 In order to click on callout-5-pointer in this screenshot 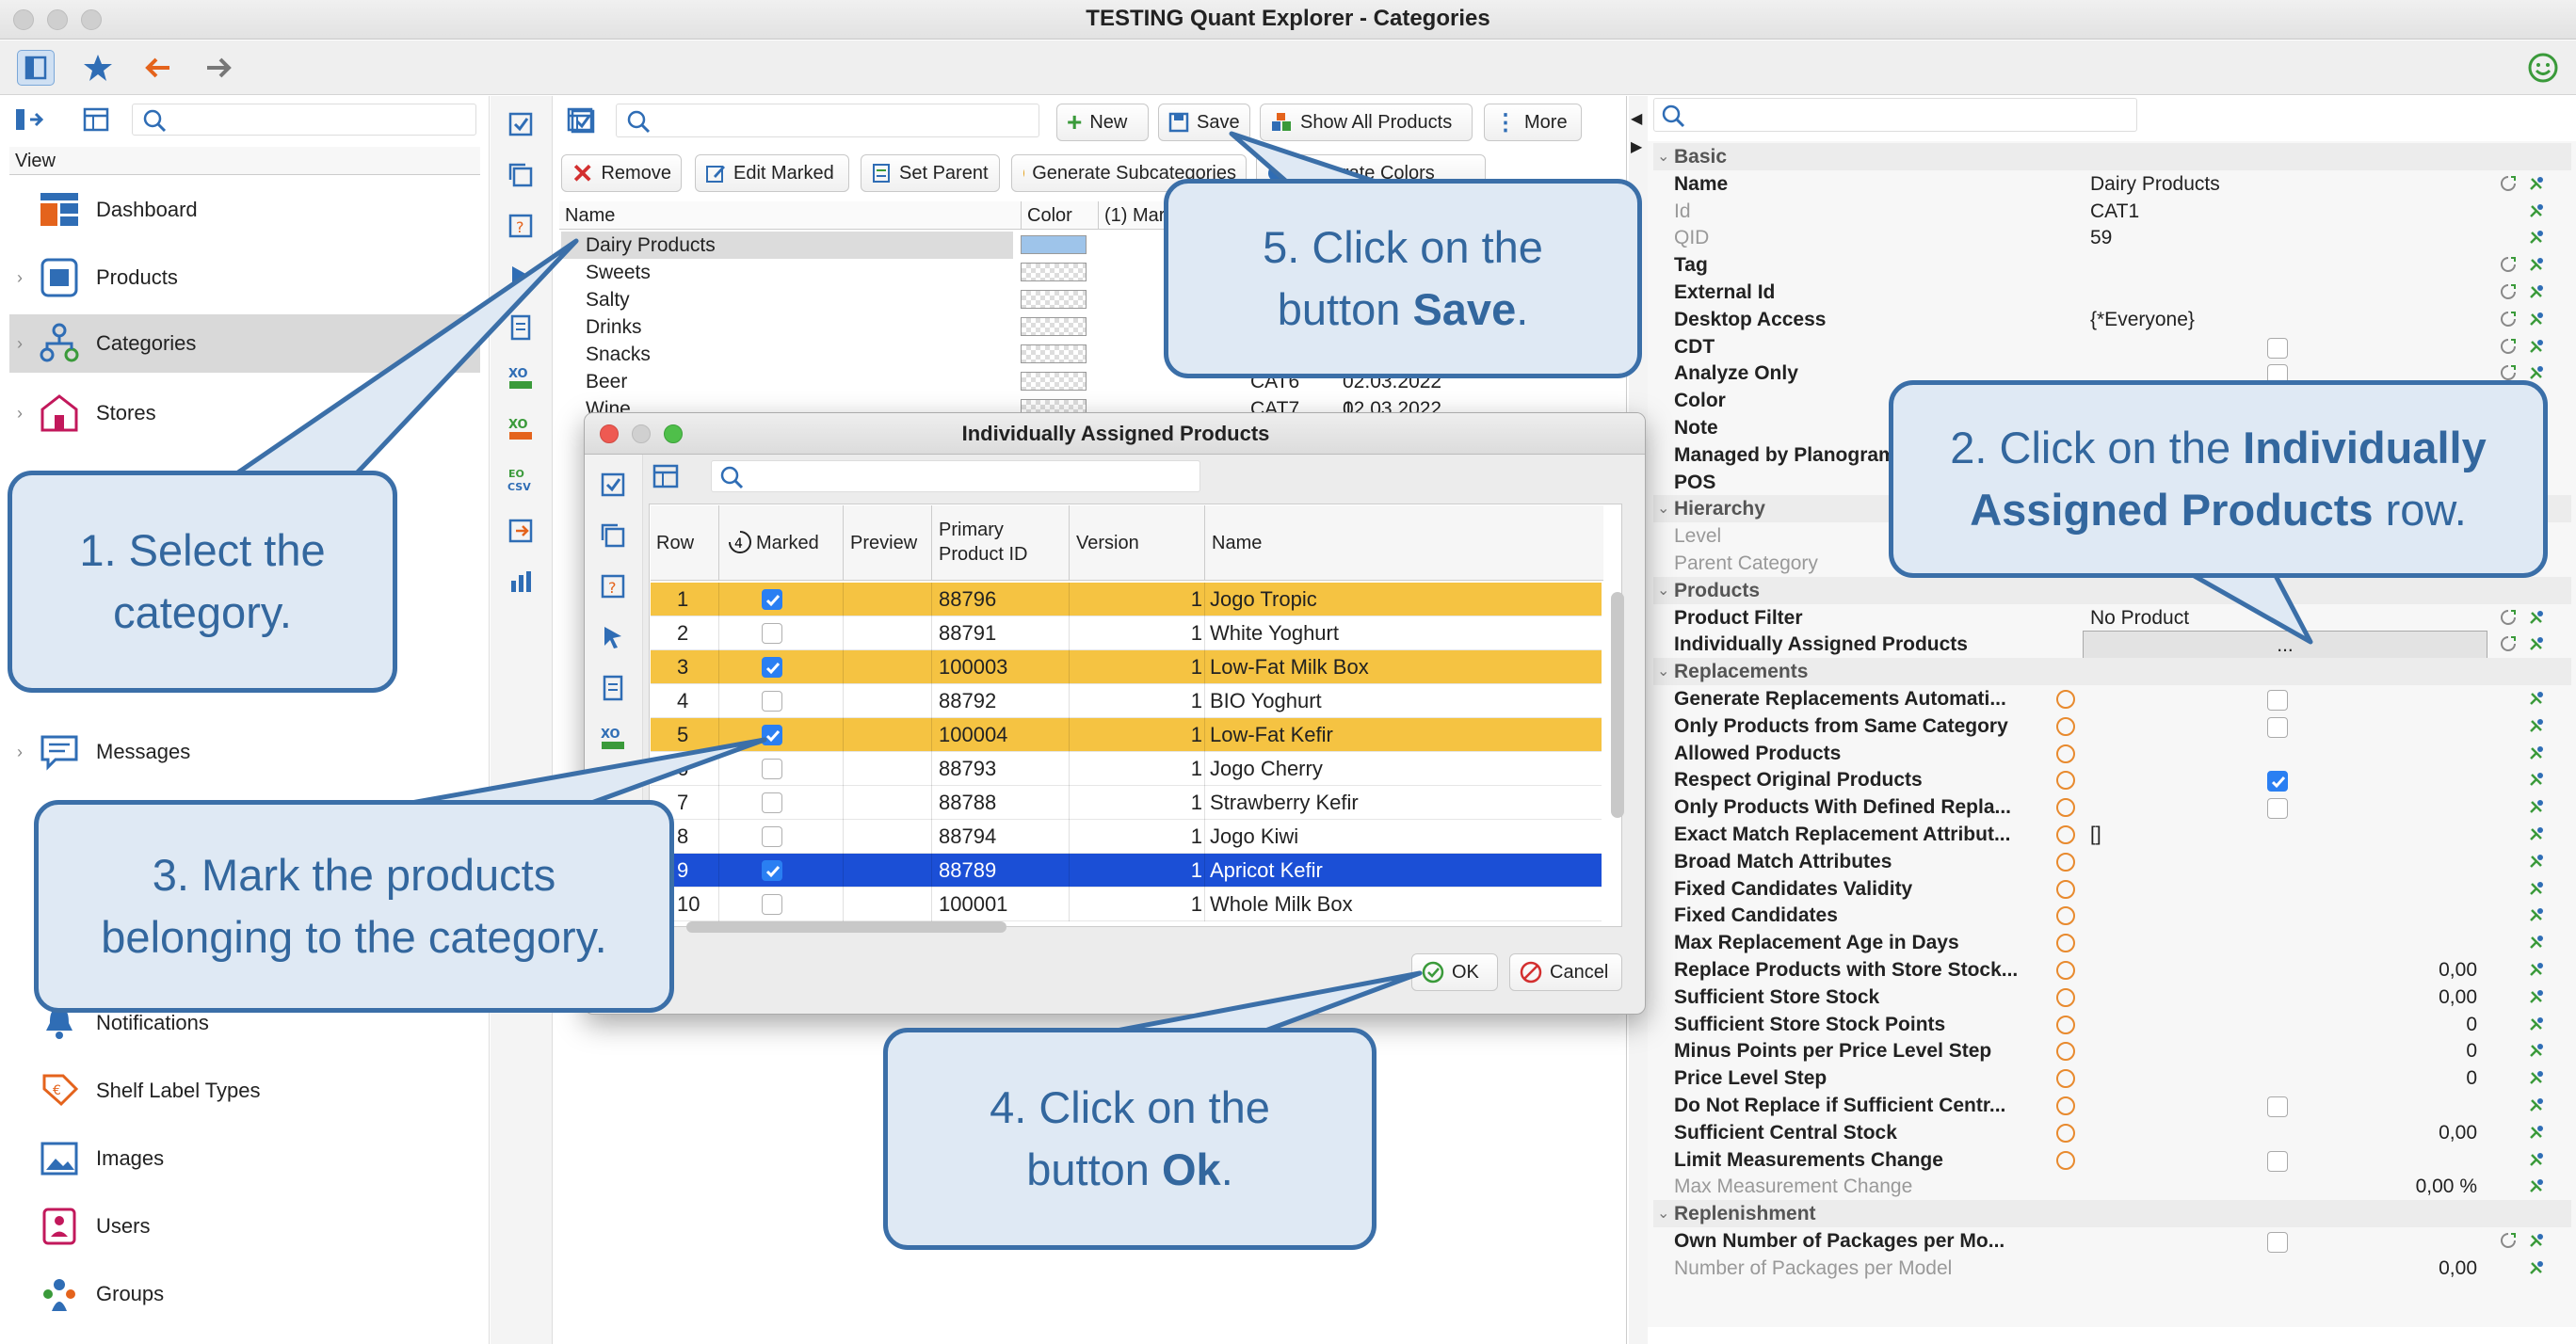, I will do `click(1308, 159)`.